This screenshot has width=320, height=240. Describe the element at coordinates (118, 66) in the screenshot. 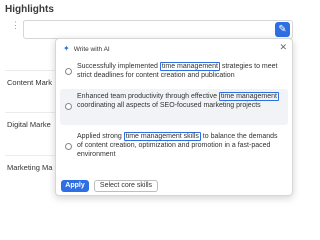

I see `suggestion-text-before: Successfully implemented` at that location.